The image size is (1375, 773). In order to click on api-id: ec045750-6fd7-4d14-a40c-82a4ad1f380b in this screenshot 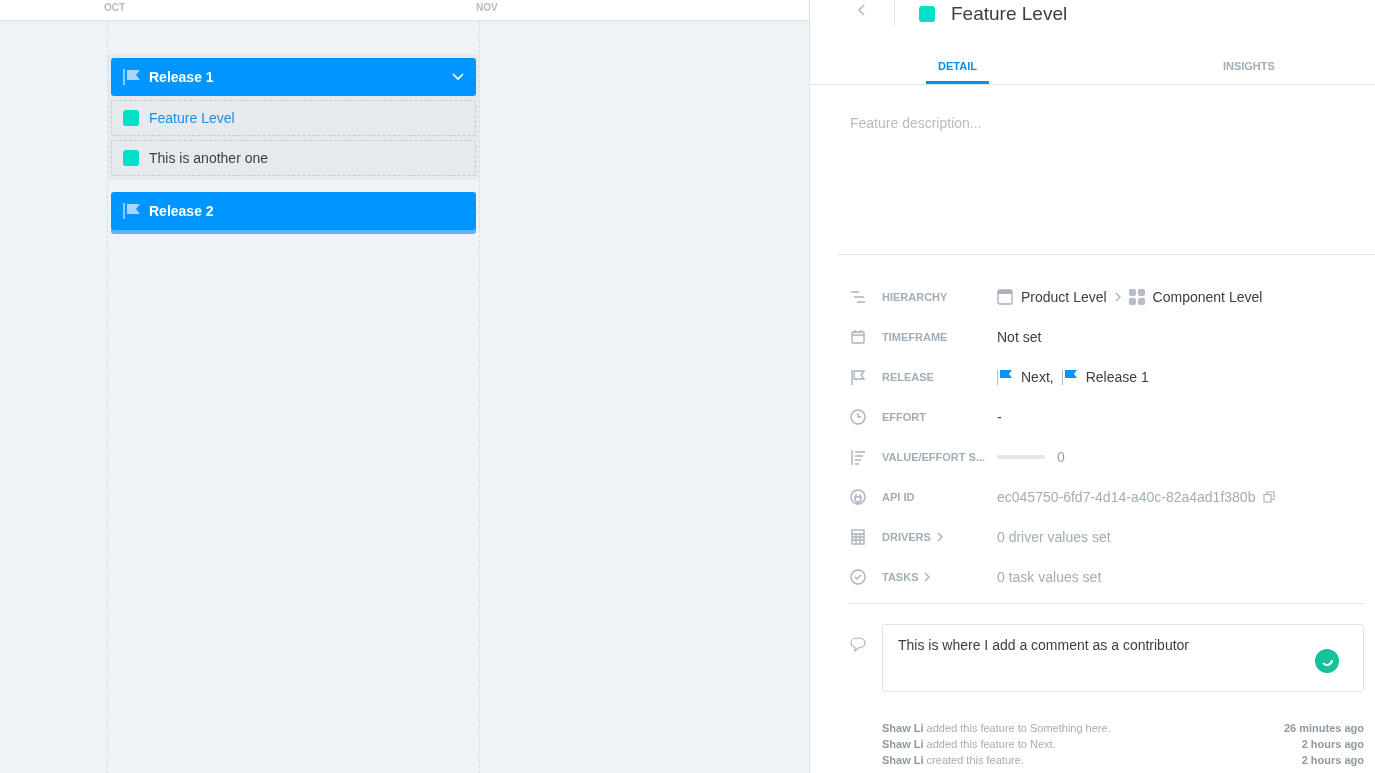, I will do `click(1126, 497)`.